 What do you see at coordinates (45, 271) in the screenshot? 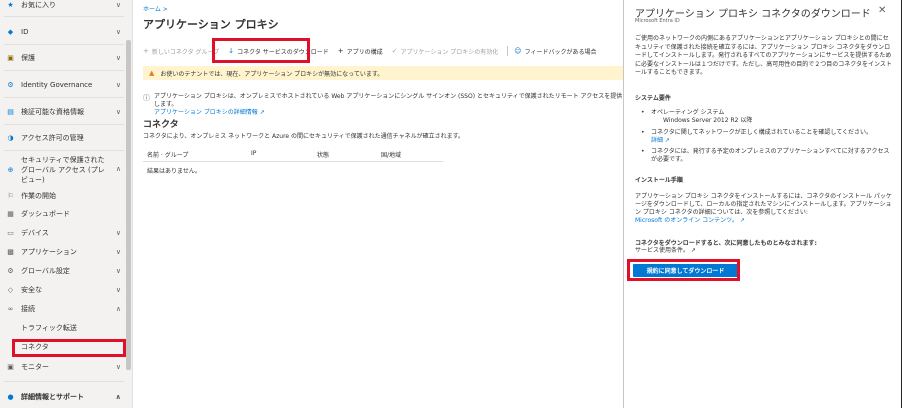
I see `sidebar-item-label: グローバル設定` at bounding box center [45, 271].